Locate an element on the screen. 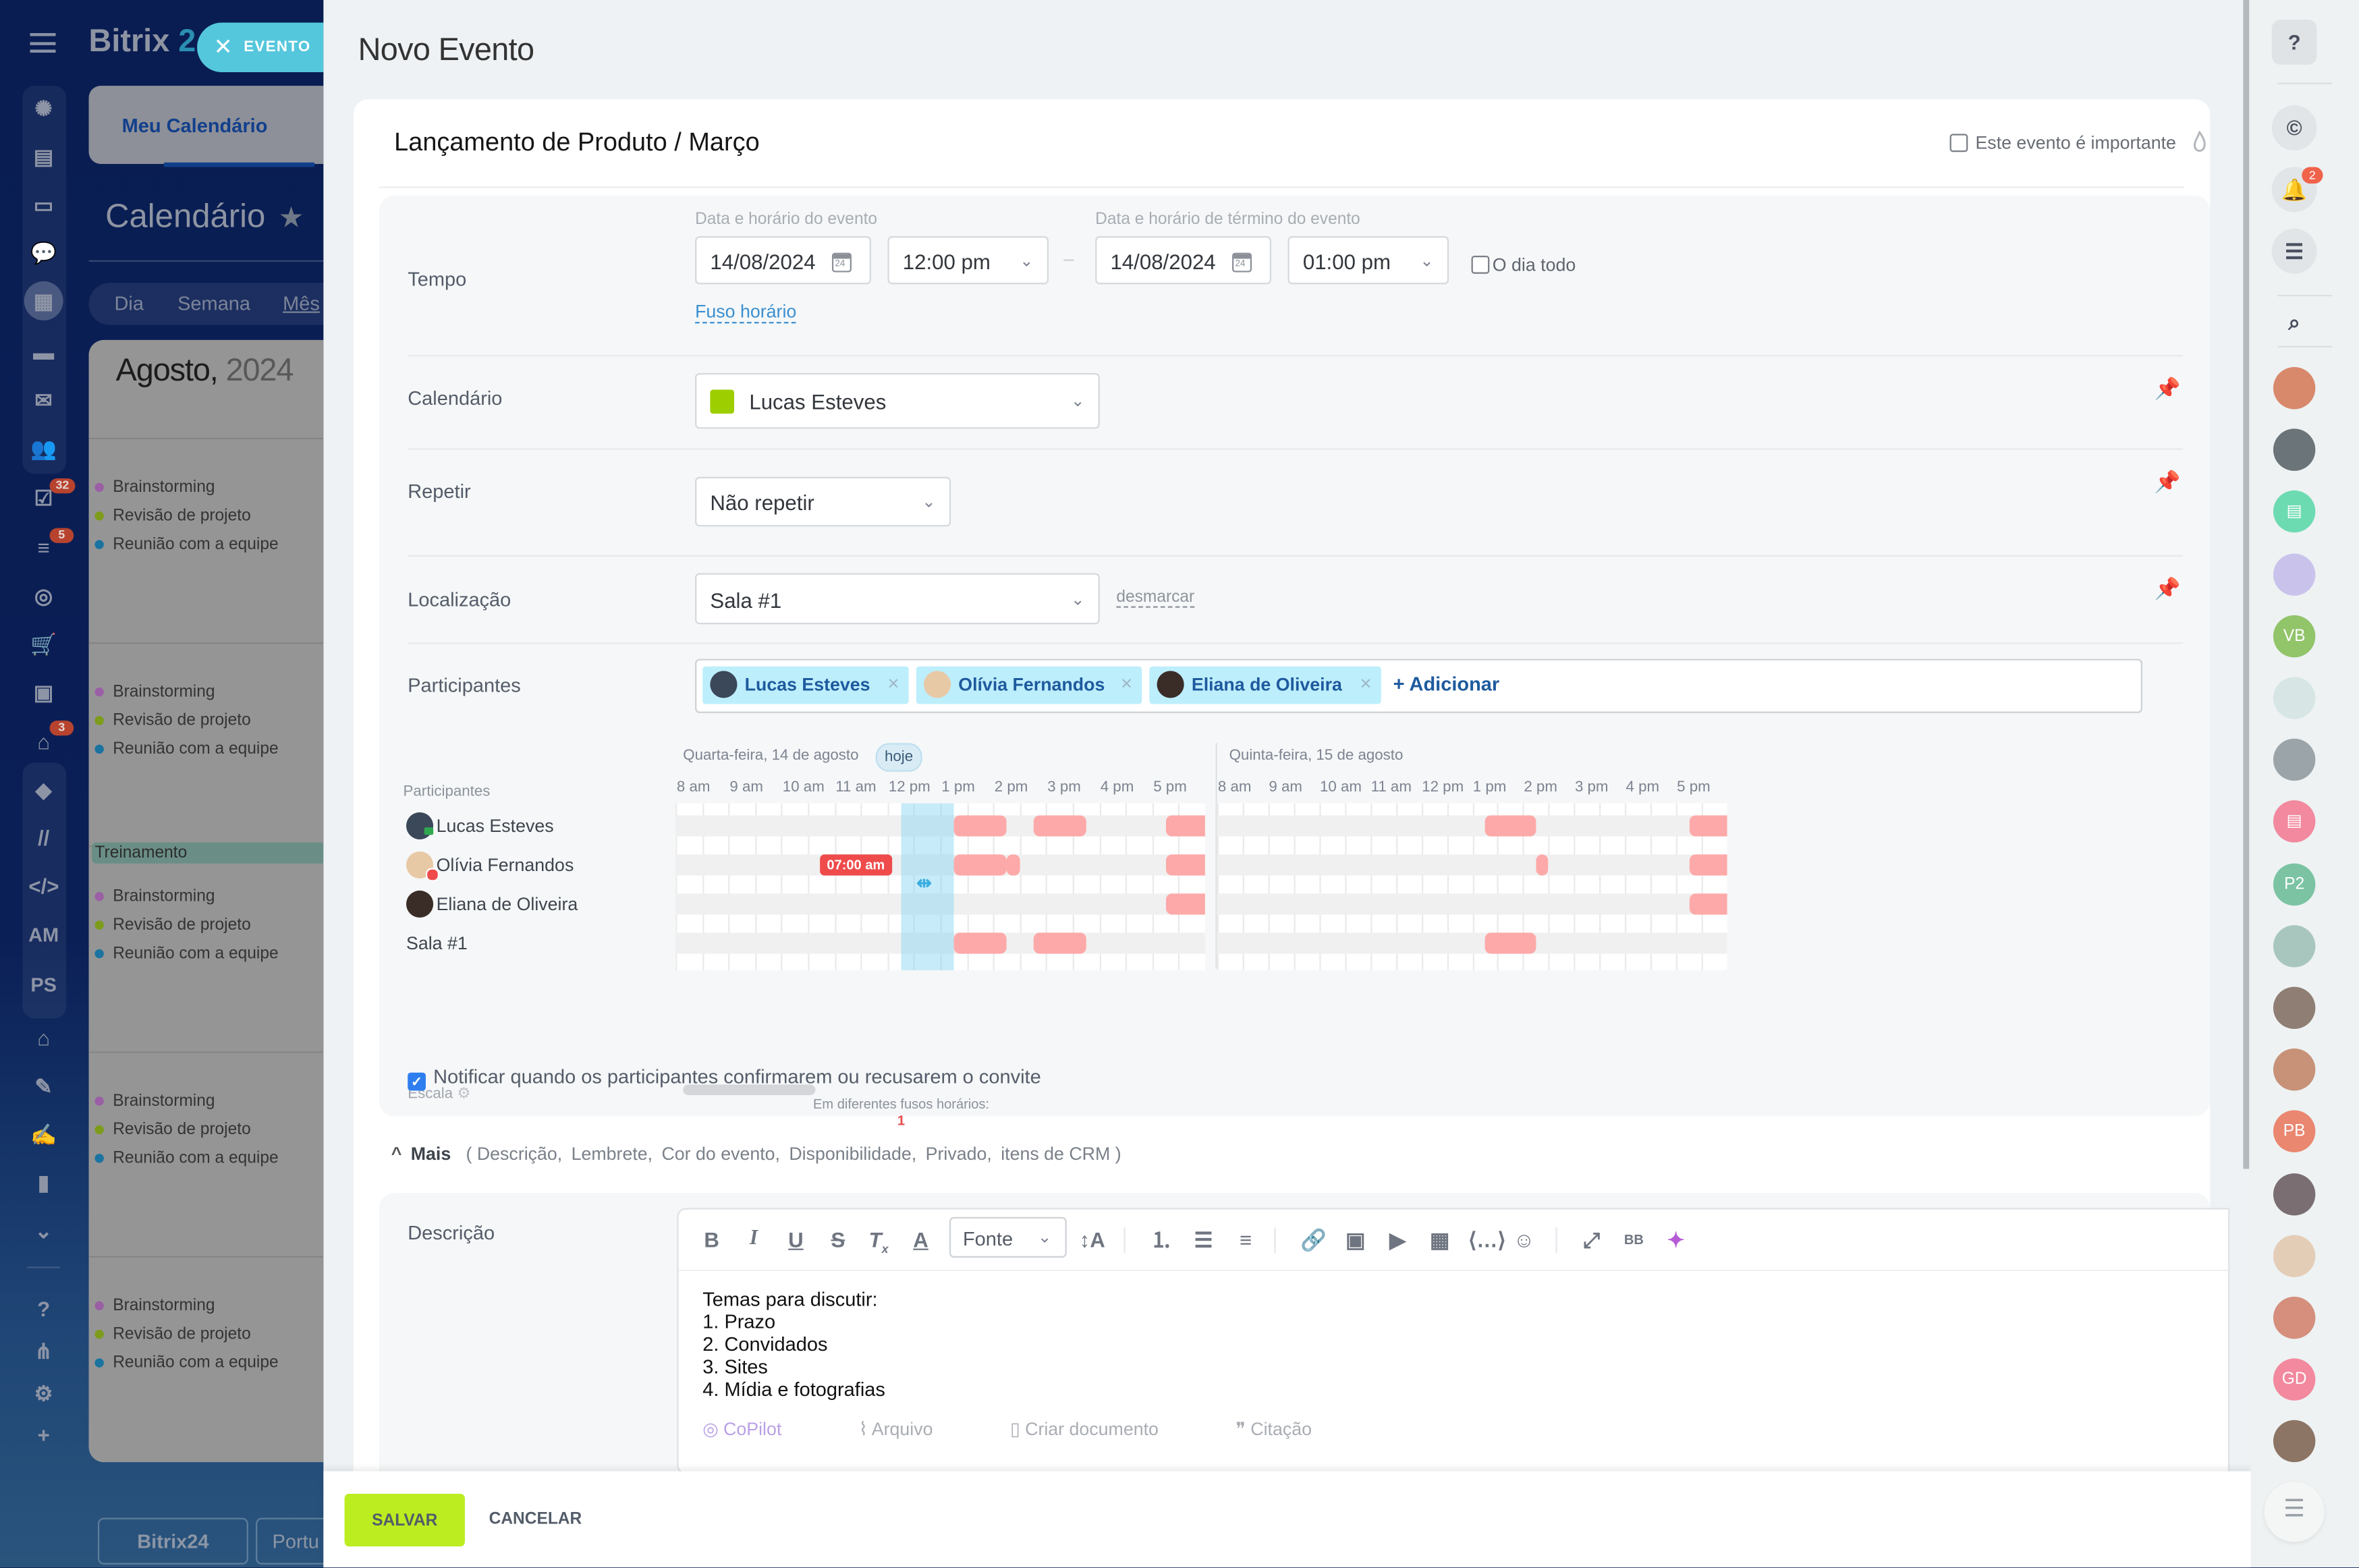 This screenshot has height=1568, width=2359. chat-avatar: P2 is located at coordinates (2295, 883).